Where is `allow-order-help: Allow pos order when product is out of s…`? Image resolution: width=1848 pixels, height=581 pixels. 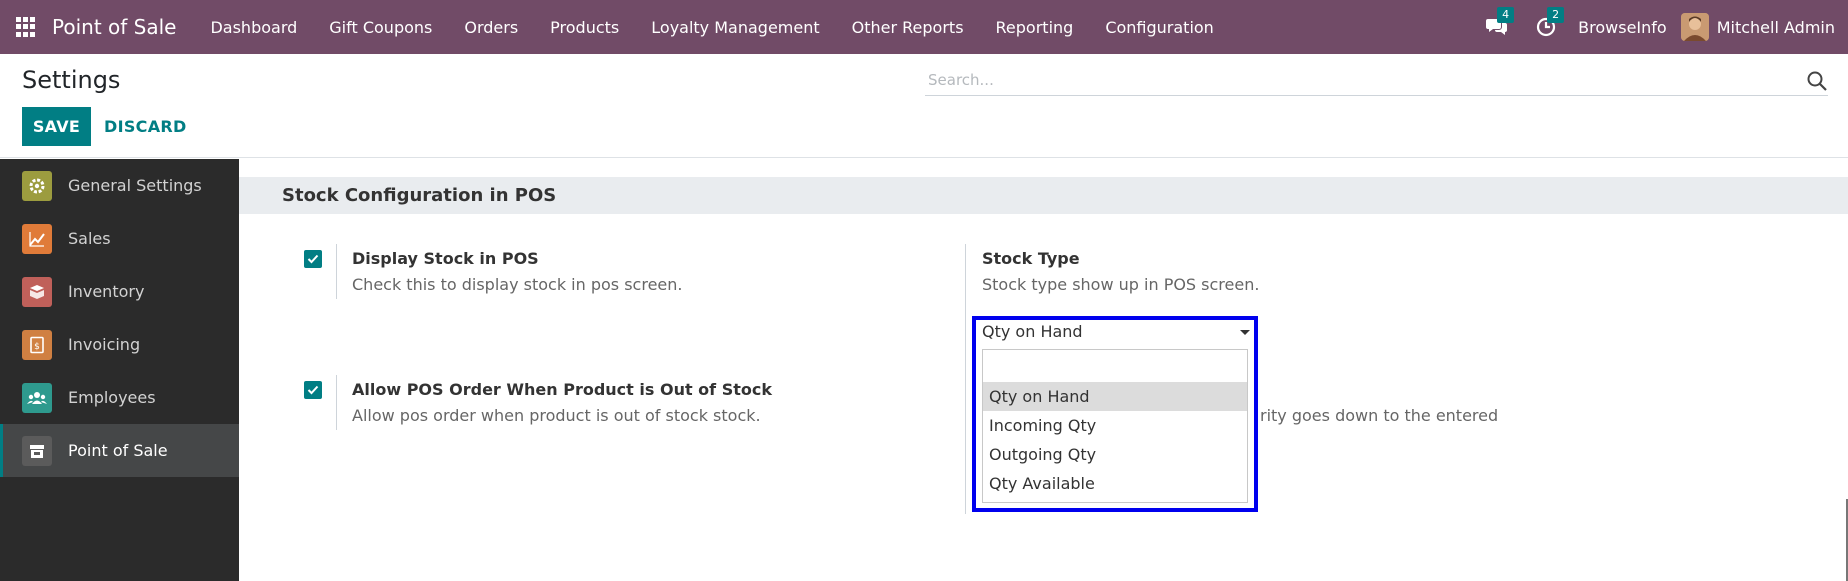 allow-order-help: Allow pos order when product is out of s… is located at coordinates (556, 415).